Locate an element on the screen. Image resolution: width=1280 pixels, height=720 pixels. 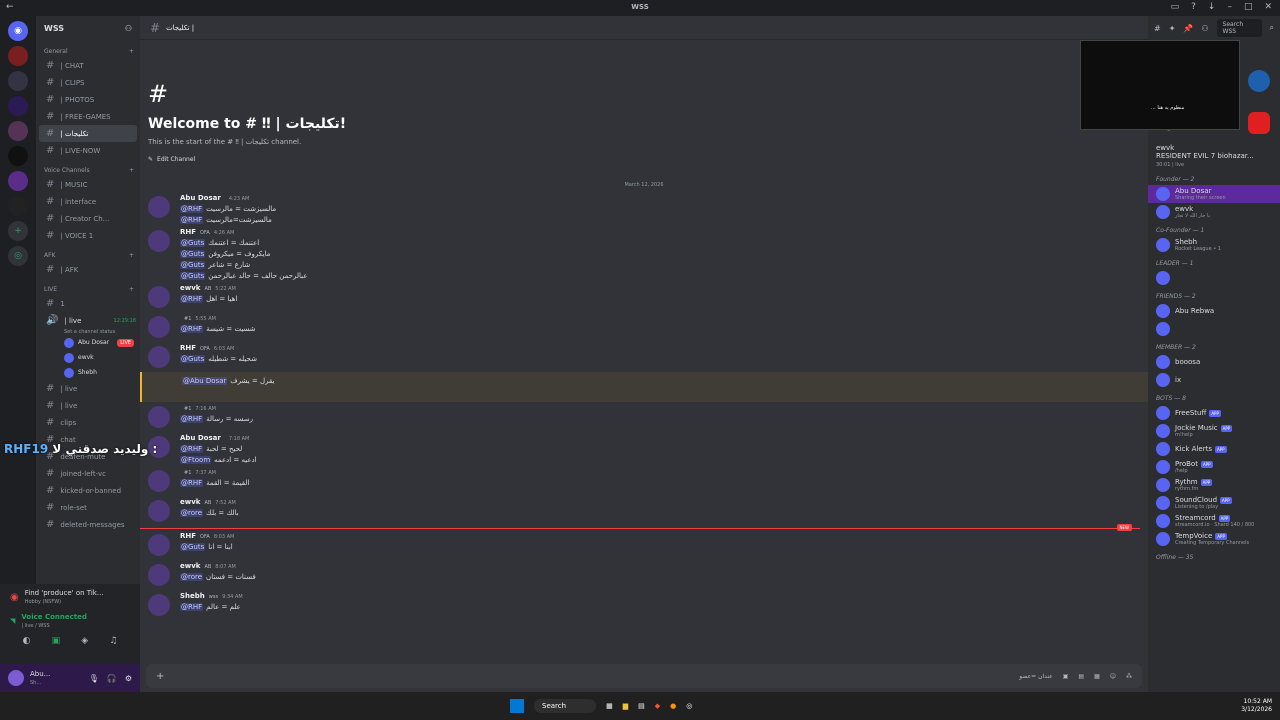
member-item: SoundCloud APP Listening to /play is located at coordinates (1214, 503).